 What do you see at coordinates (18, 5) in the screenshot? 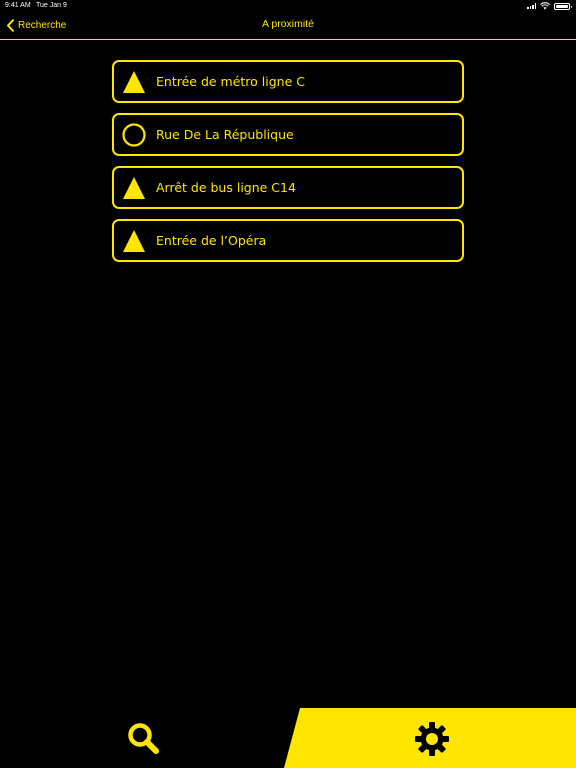
I see `status-time: 9:41 AM` at bounding box center [18, 5].